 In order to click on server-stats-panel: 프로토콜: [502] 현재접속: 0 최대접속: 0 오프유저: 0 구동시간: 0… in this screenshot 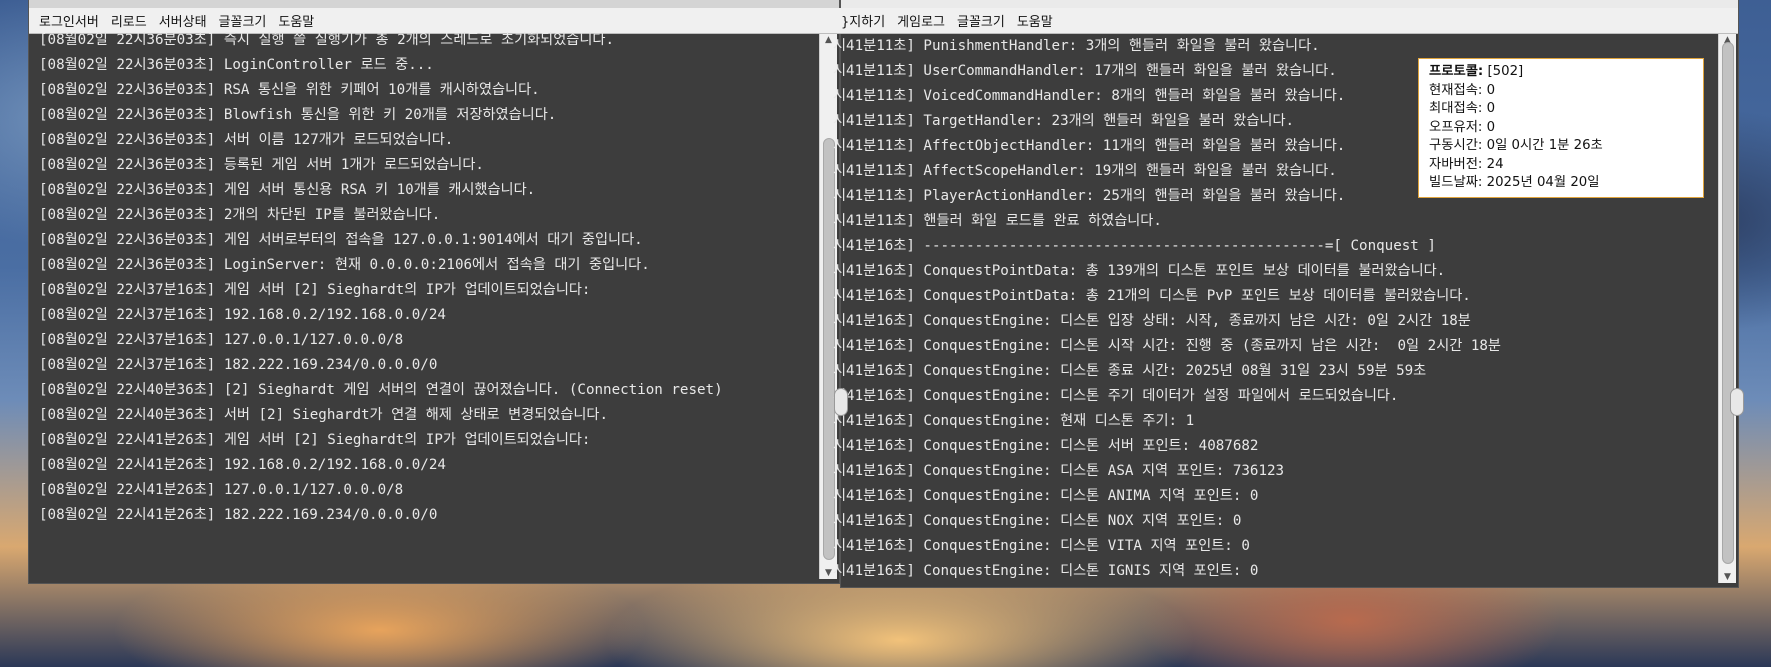, I will do `click(1561, 128)`.